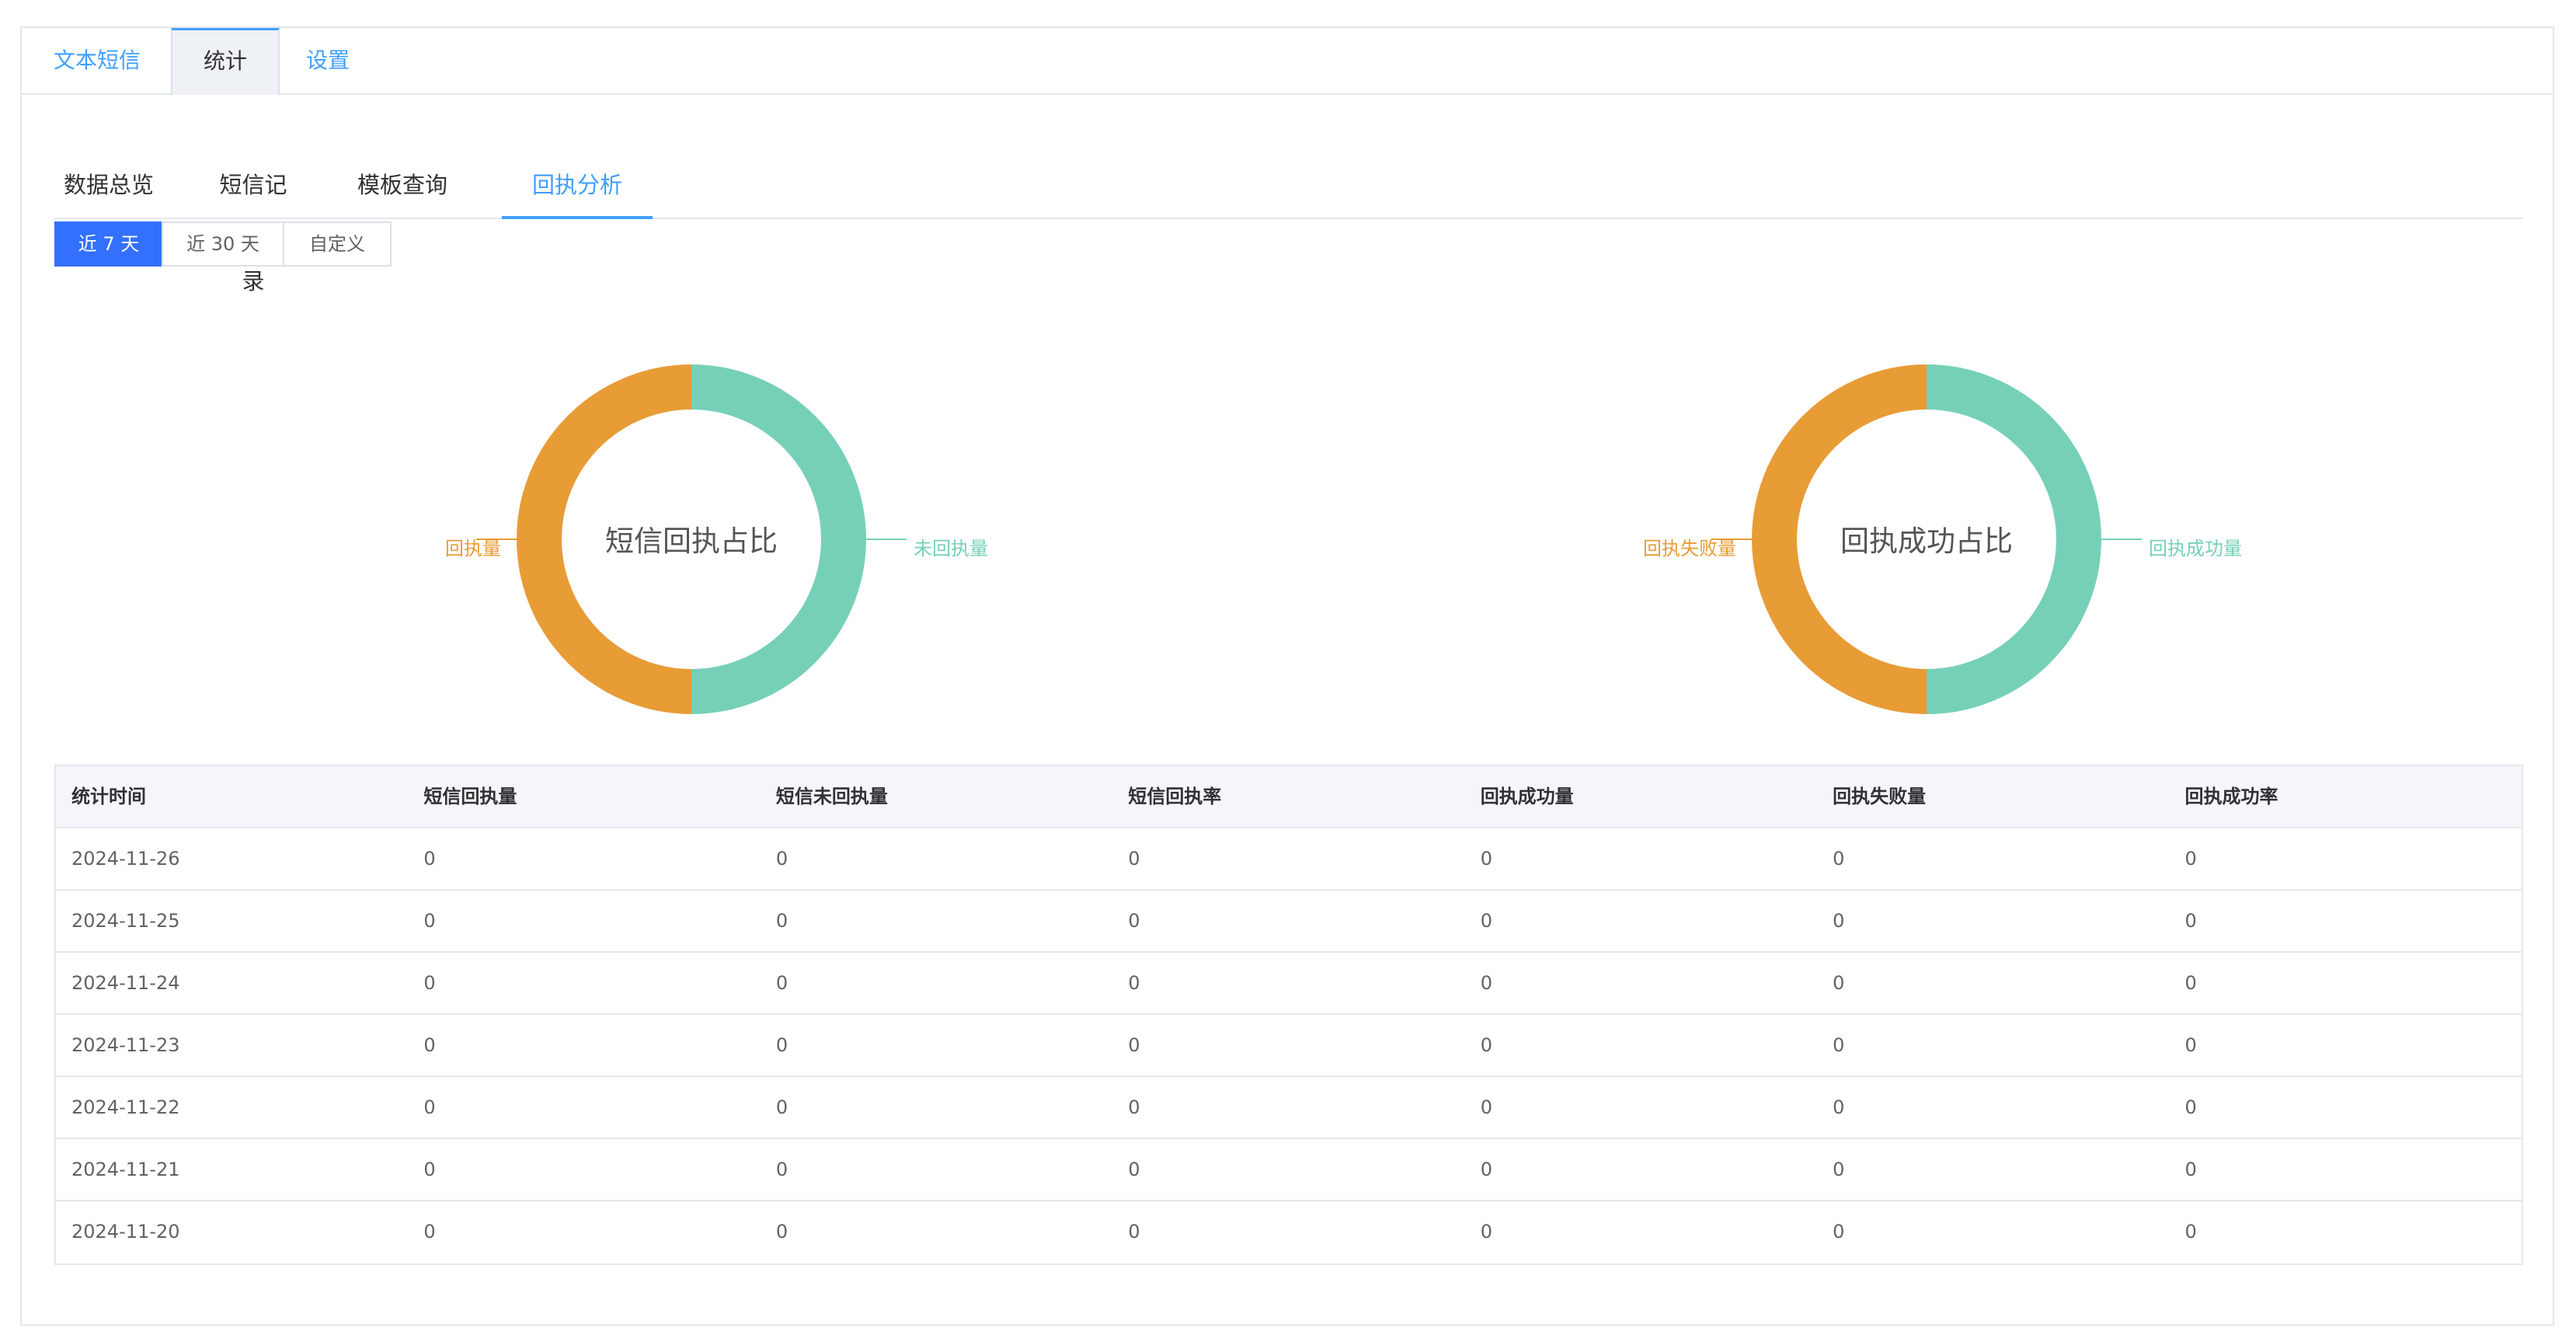 Image resolution: width=2576 pixels, height=1335 pixels. Describe the element at coordinates (108, 177) in the screenshot. I see `subtab-data-overview: 数据总览` at that location.